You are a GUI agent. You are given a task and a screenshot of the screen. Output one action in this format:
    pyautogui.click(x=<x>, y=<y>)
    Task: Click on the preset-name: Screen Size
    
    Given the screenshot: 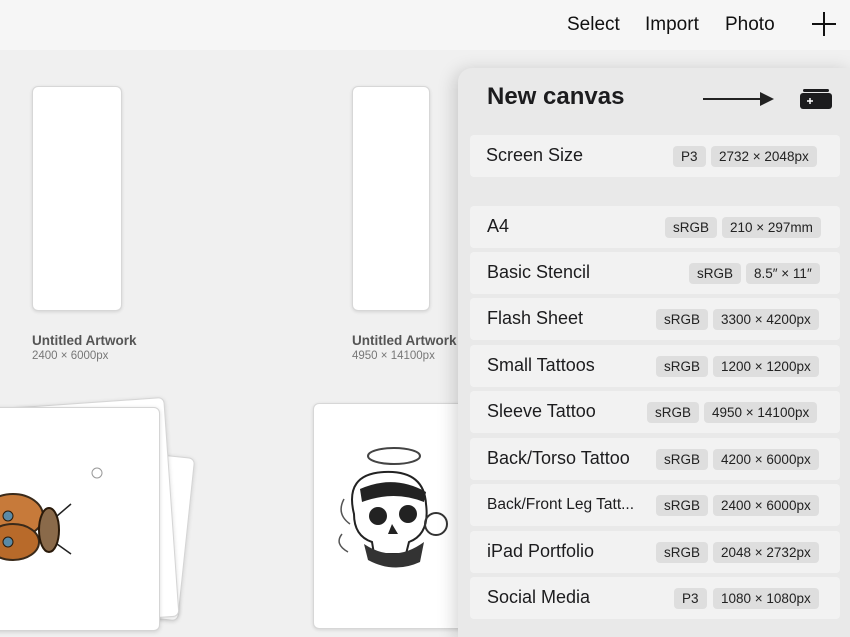 What is the action you would take?
    pyautogui.click(x=535, y=155)
    